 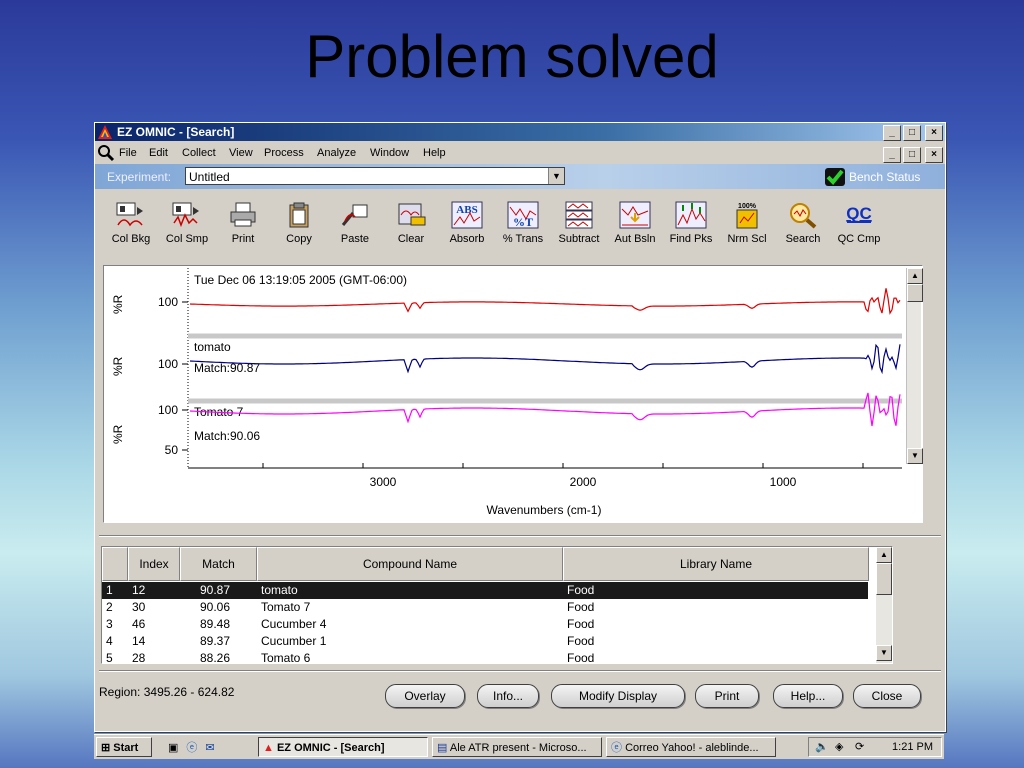 What do you see at coordinates (442, 748) in the screenshot?
I see `word-document-icon: ▤` at bounding box center [442, 748].